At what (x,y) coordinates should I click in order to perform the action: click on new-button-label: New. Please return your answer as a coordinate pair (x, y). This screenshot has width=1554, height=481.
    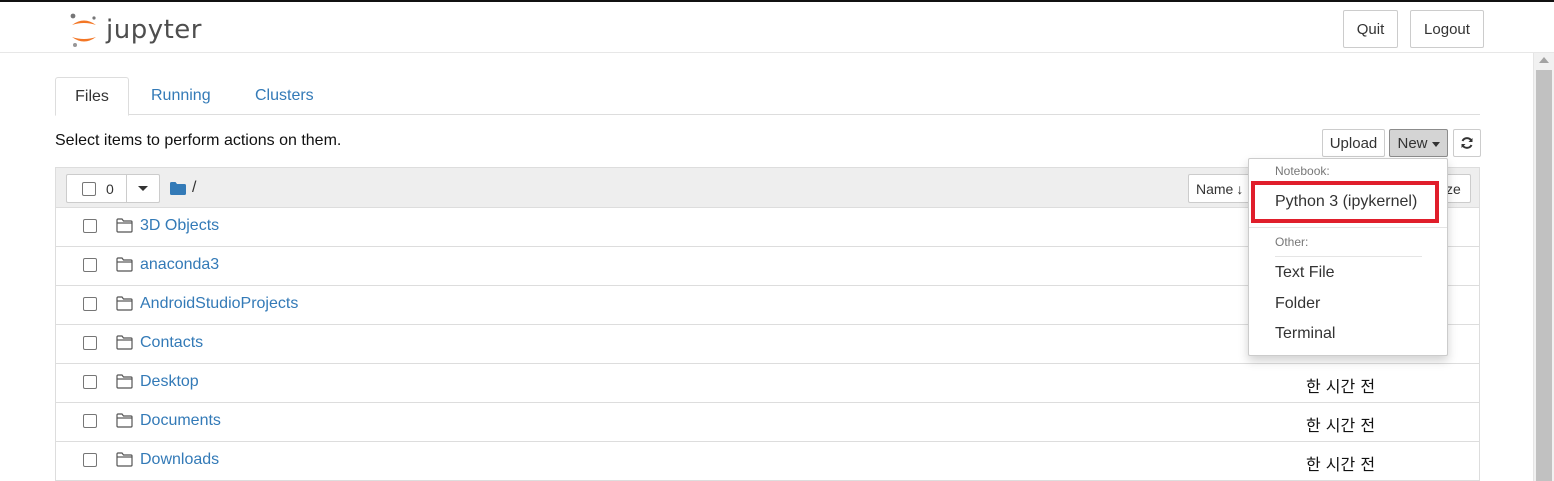
    Looking at the image, I should click on (1412, 143).